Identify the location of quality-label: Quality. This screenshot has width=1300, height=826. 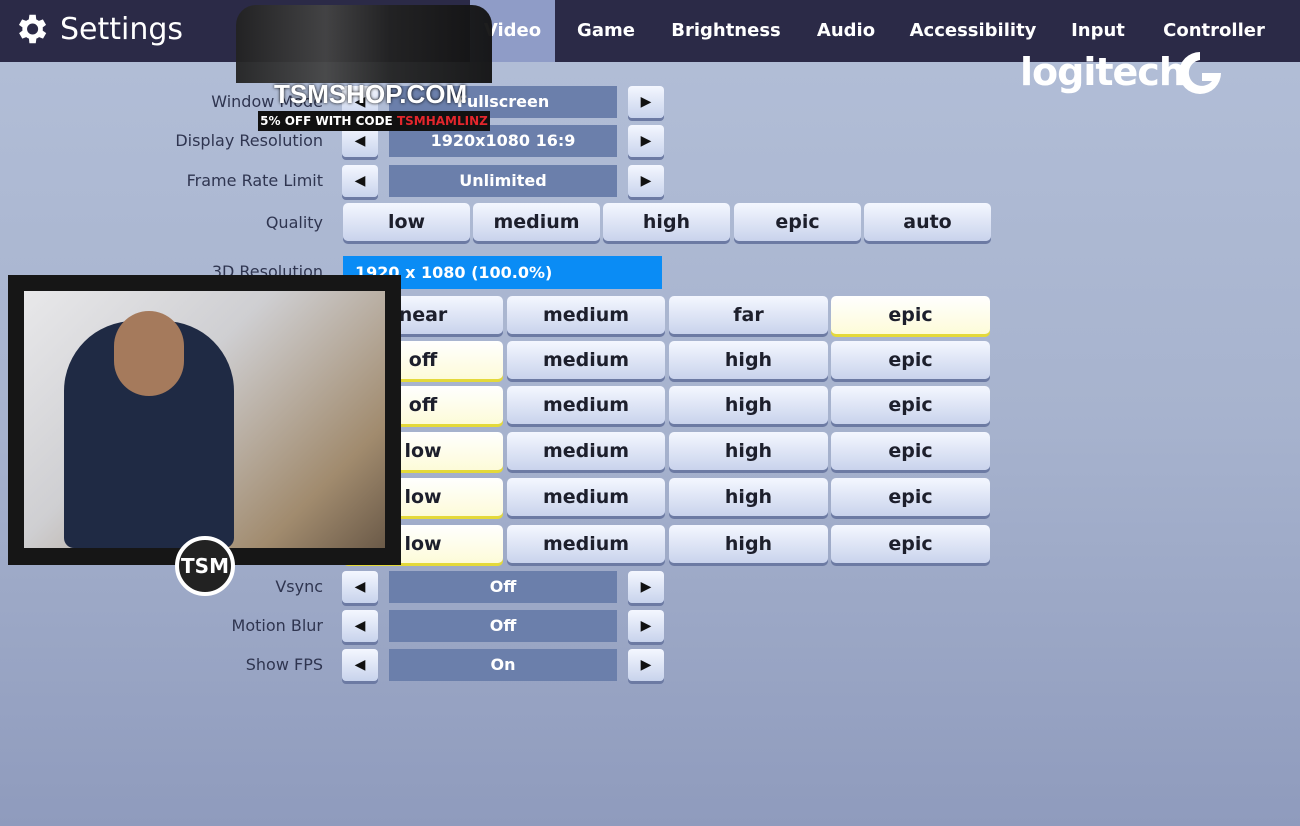
(294, 222).